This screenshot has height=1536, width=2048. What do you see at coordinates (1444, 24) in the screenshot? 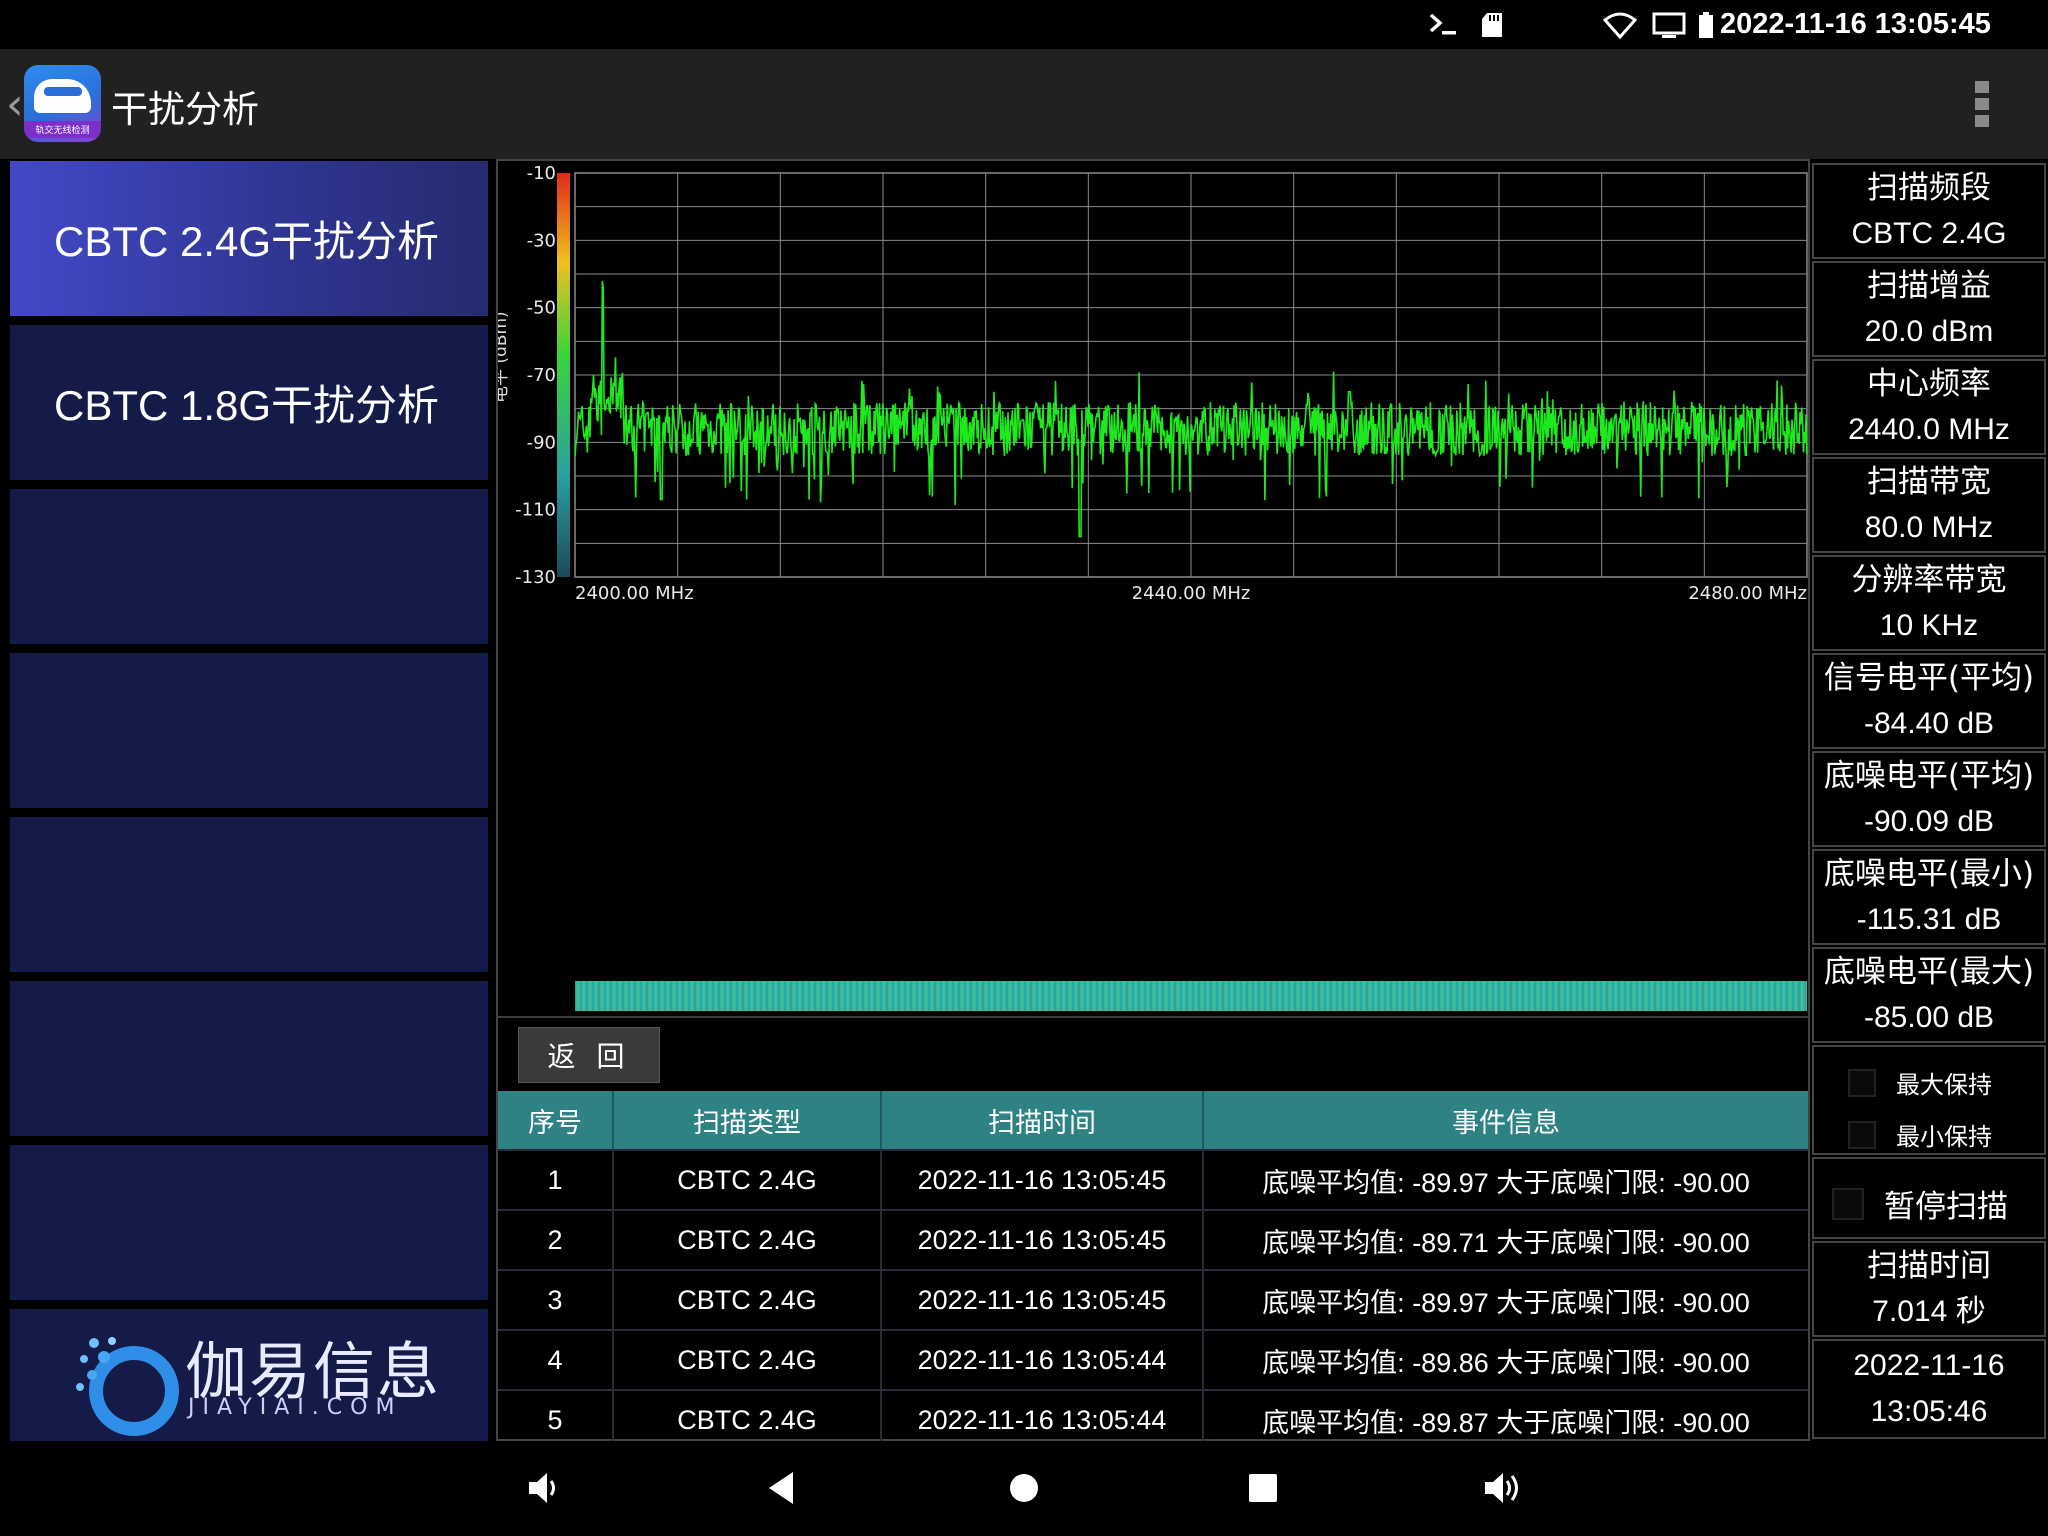
I see `terminal-icon` at bounding box center [1444, 24].